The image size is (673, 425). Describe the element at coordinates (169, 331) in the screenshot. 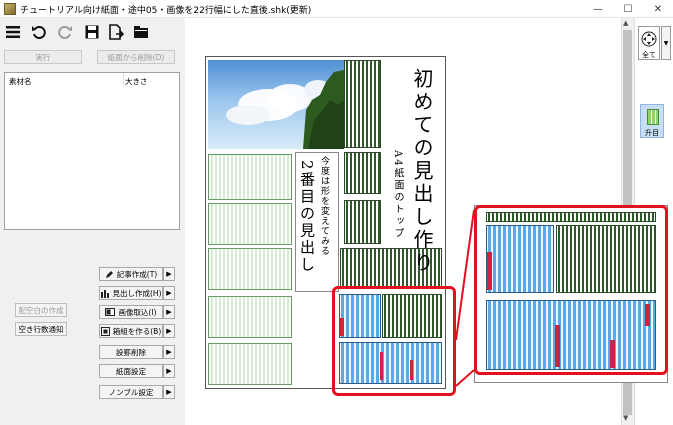

I see `create-box-arrow: ▶` at that location.